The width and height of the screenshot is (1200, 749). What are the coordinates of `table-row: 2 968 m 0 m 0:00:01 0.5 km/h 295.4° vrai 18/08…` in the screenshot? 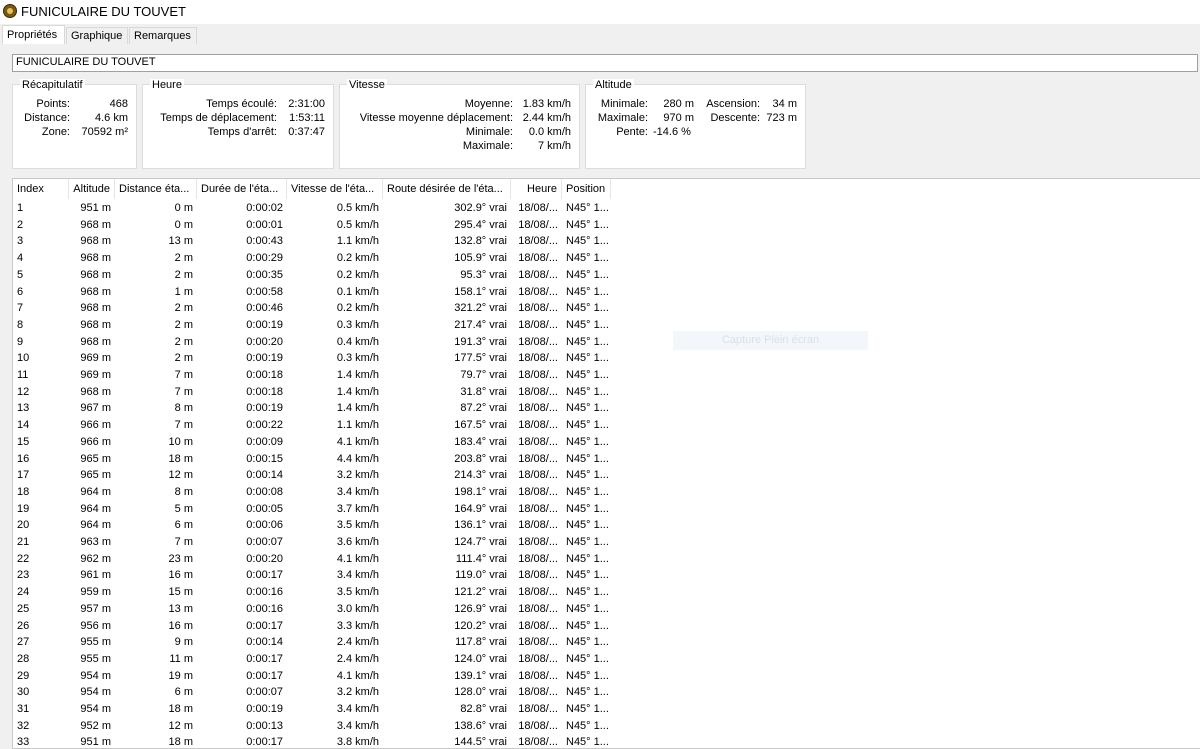 It's located at (313, 225).